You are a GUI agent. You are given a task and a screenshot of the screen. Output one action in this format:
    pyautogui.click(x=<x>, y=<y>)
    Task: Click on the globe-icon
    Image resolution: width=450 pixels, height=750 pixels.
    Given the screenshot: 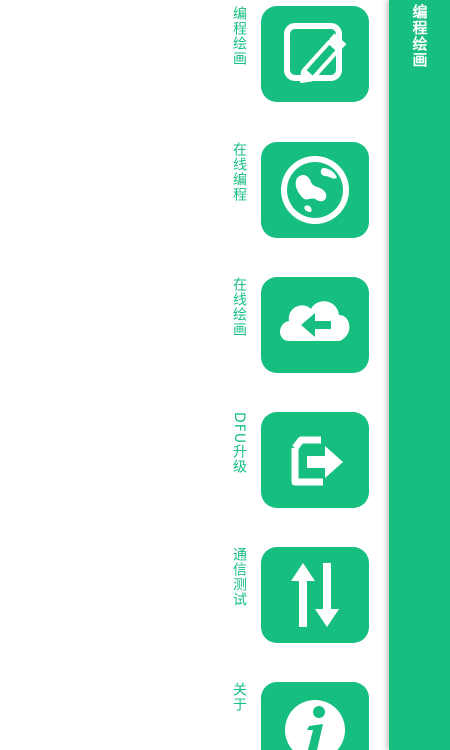 What is the action you would take?
    pyautogui.click(x=315, y=190)
    